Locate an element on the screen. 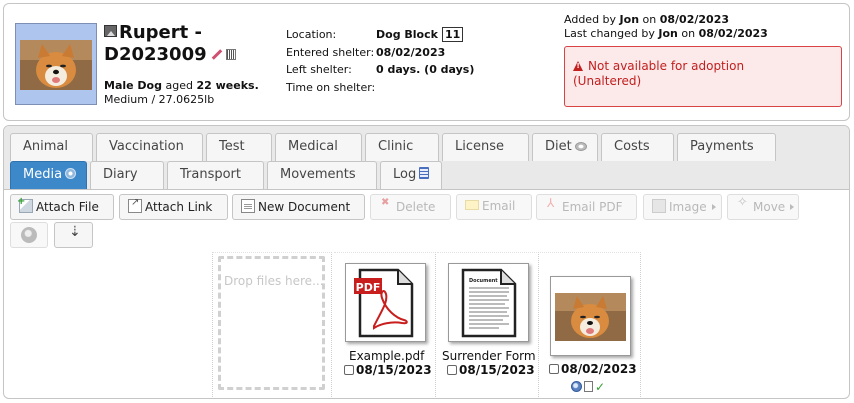  tab-license: License is located at coordinates (485, 147).